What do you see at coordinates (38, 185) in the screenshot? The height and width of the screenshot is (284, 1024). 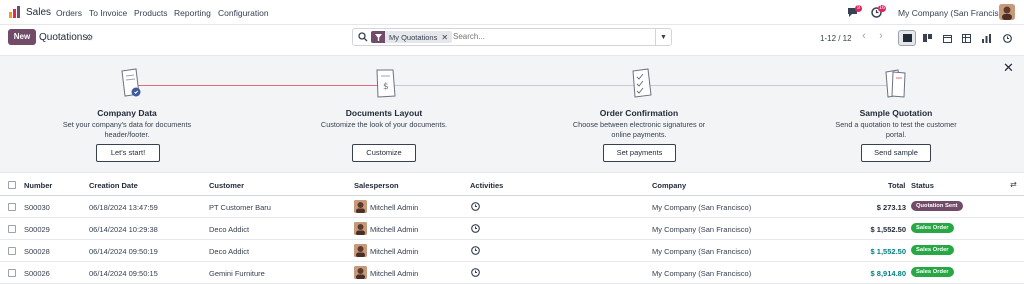 I see `column-number: Number` at bounding box center [38, 185].